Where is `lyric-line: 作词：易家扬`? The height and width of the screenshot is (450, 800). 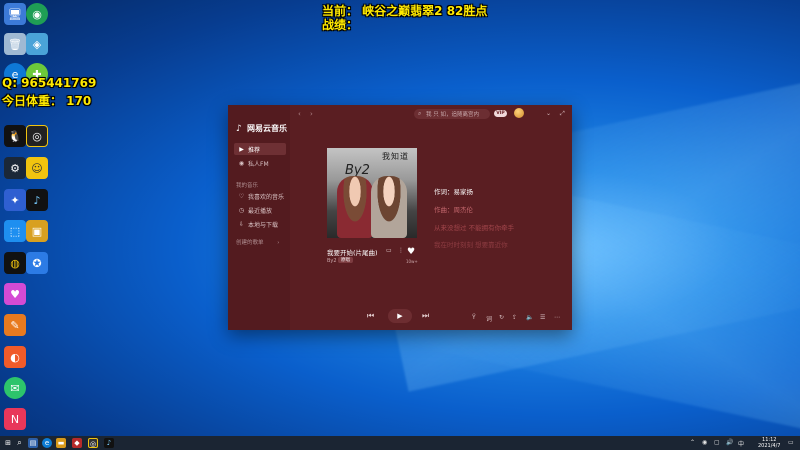
lyric-line: 作词：易家扬 is located at coordinates (453, 192).